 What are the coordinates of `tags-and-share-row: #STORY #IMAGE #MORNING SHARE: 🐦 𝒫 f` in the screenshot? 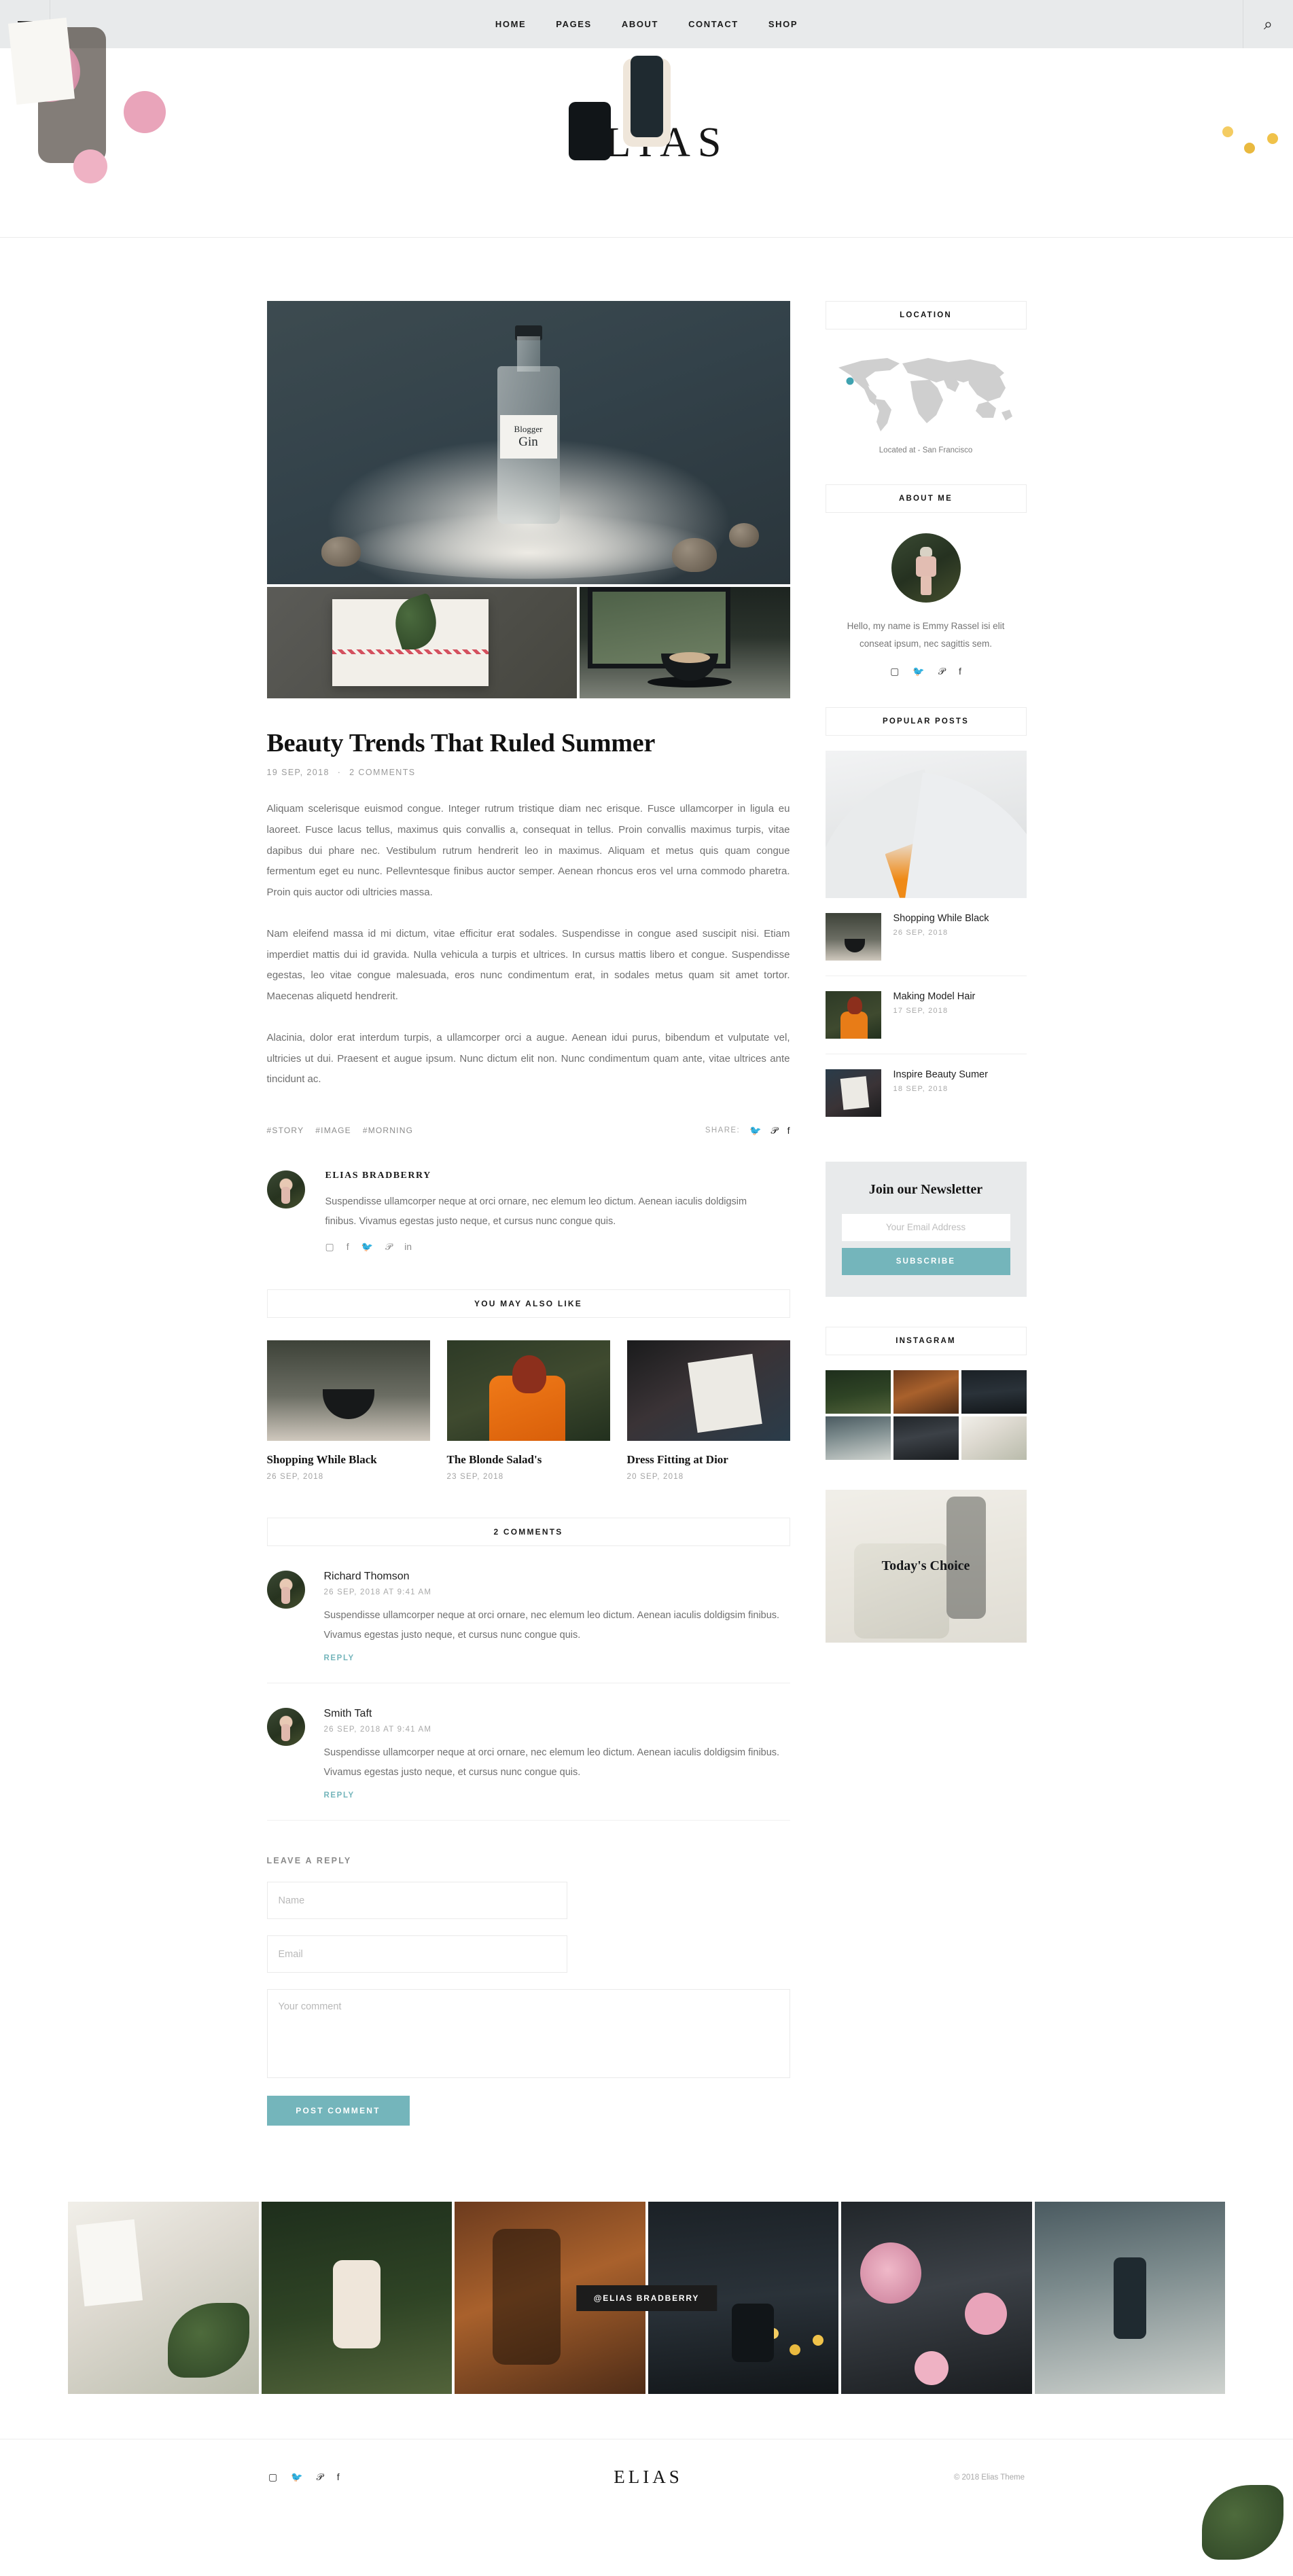 It's located at (528, 1127).